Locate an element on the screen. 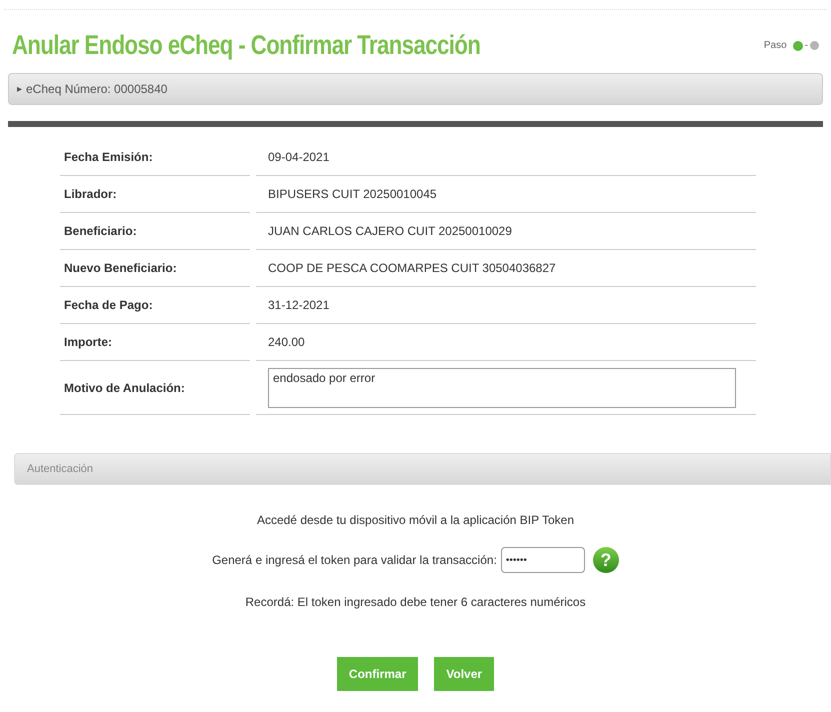 This screenshot has width=831, height=712. reason-field: endosado por error is located at coordinates (502, 388).